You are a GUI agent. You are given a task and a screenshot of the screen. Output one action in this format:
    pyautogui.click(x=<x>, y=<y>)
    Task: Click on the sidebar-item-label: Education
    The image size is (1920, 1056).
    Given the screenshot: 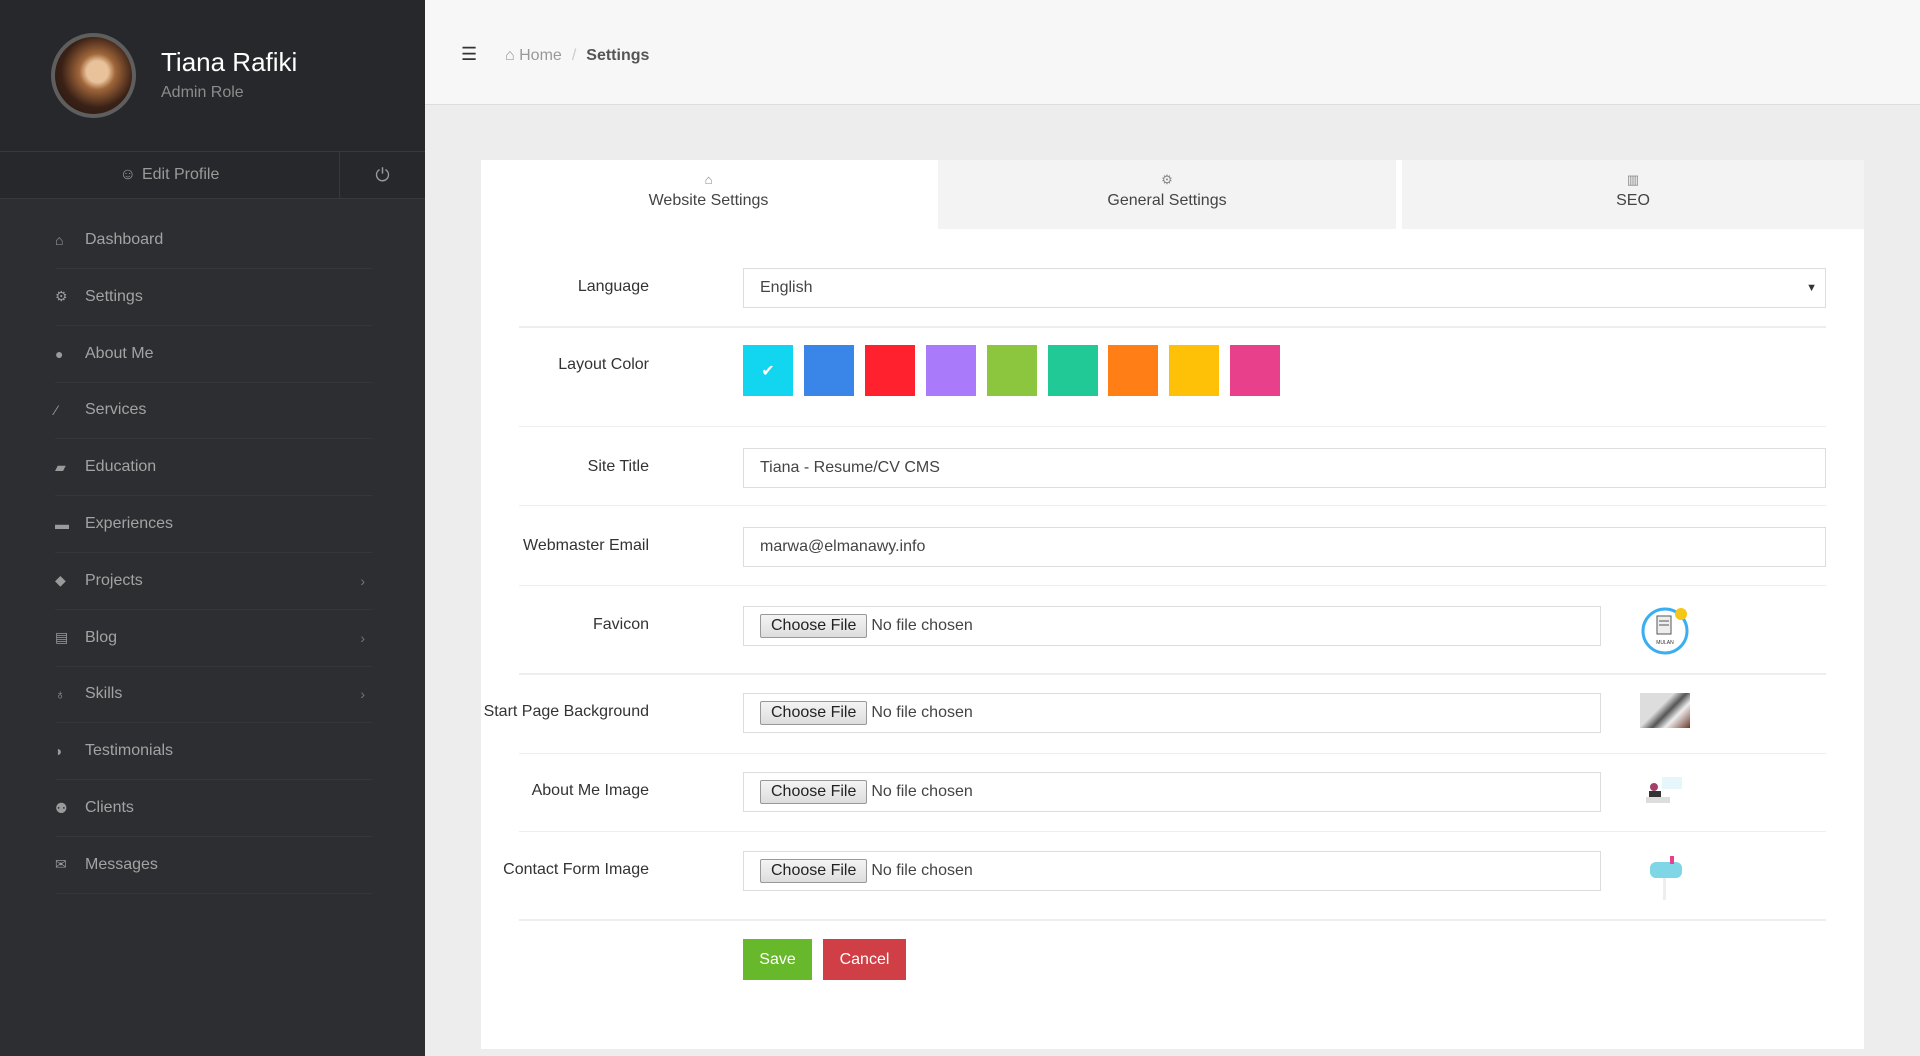 What is the action you would take?
    pyautogui.click(x=121, y=467)
    